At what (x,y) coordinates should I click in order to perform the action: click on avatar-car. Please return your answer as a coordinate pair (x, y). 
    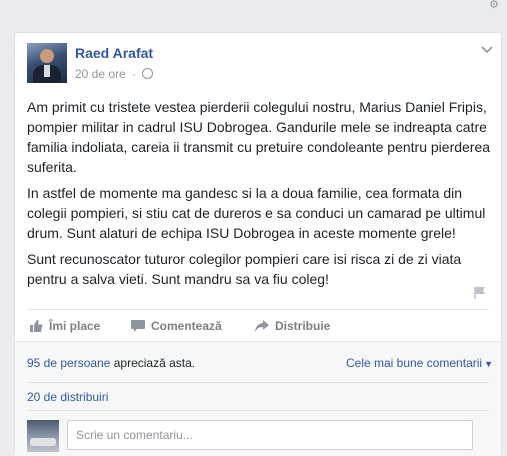
    Looking at the image, I should click on (43, 442).